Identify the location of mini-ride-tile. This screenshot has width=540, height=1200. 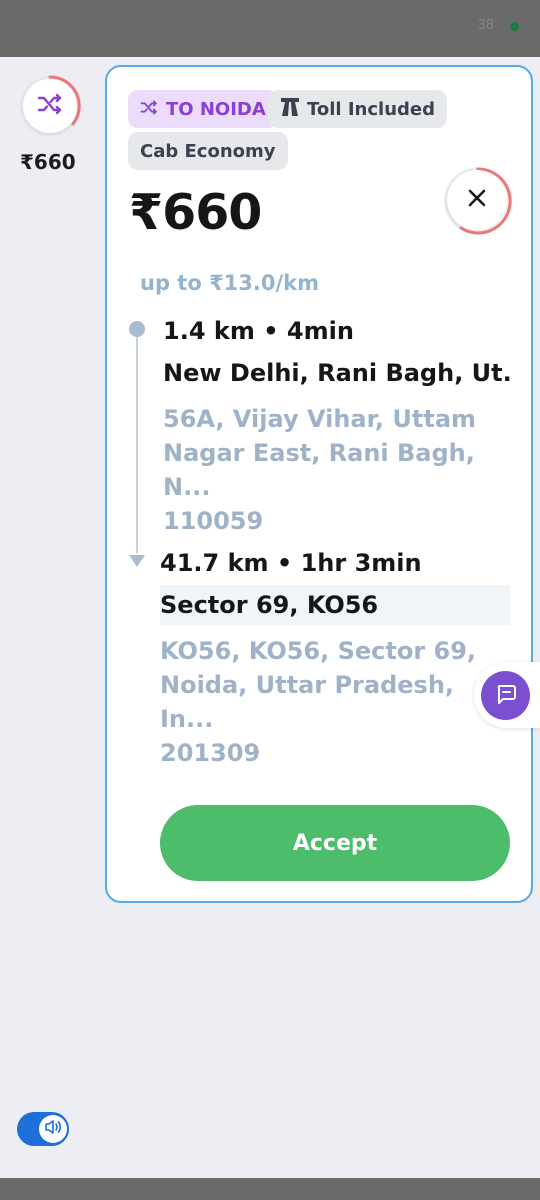
(50, 106).